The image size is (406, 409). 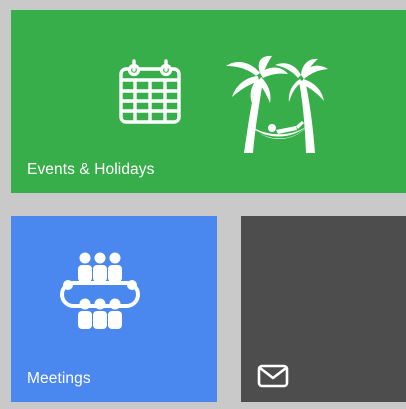 I want to click on meetings-label: Meetings, so click(x=59, y=378).